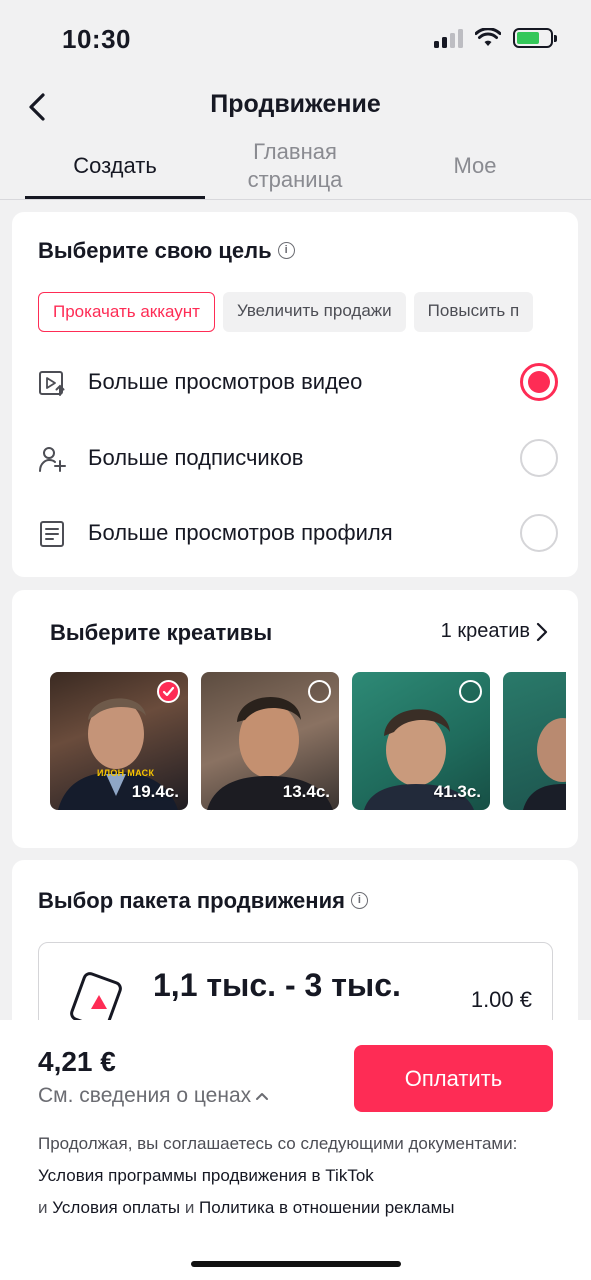 This screenshot has height=1280, width=591. I want to click on status-icons, so click(495, 38).